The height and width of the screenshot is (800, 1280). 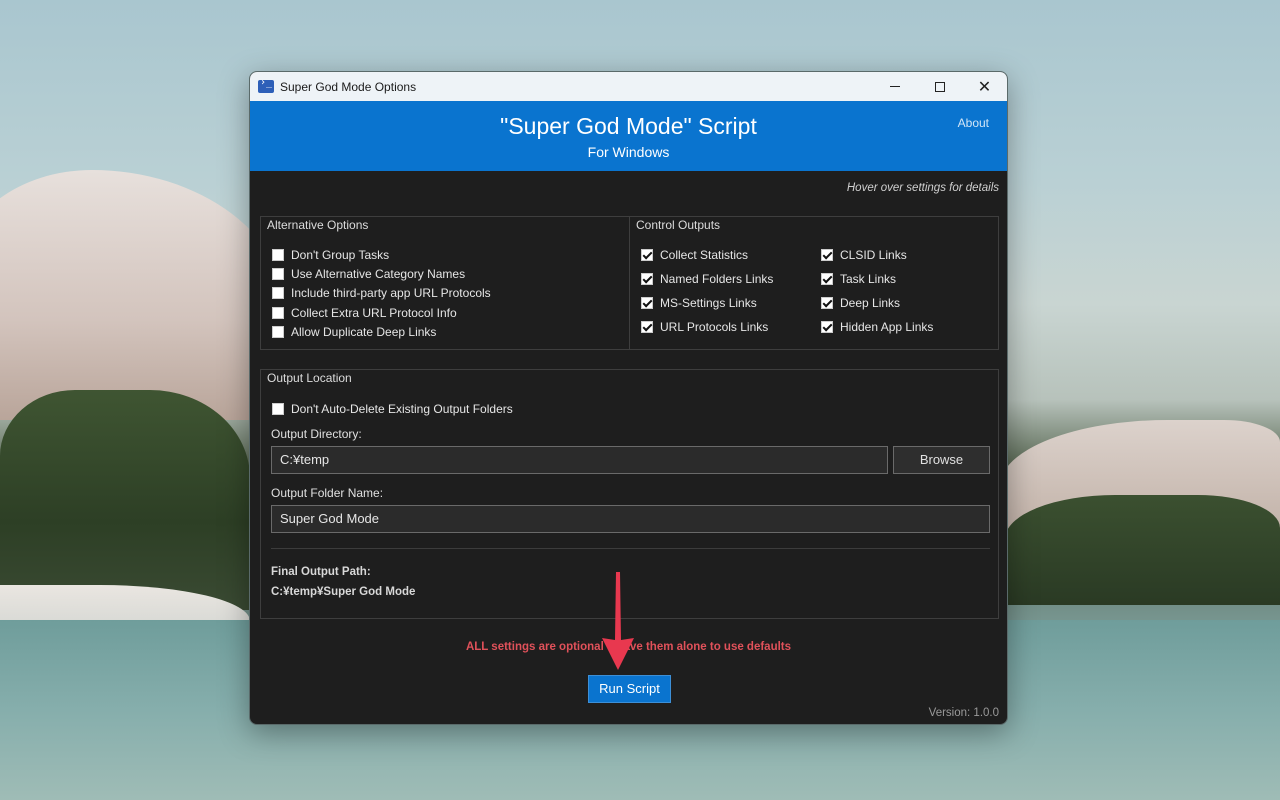 What do you see at coordinates (348, 86) in the screenshot?
I see `window-title: Super God Mode Options` at bounding box center [348, 86].